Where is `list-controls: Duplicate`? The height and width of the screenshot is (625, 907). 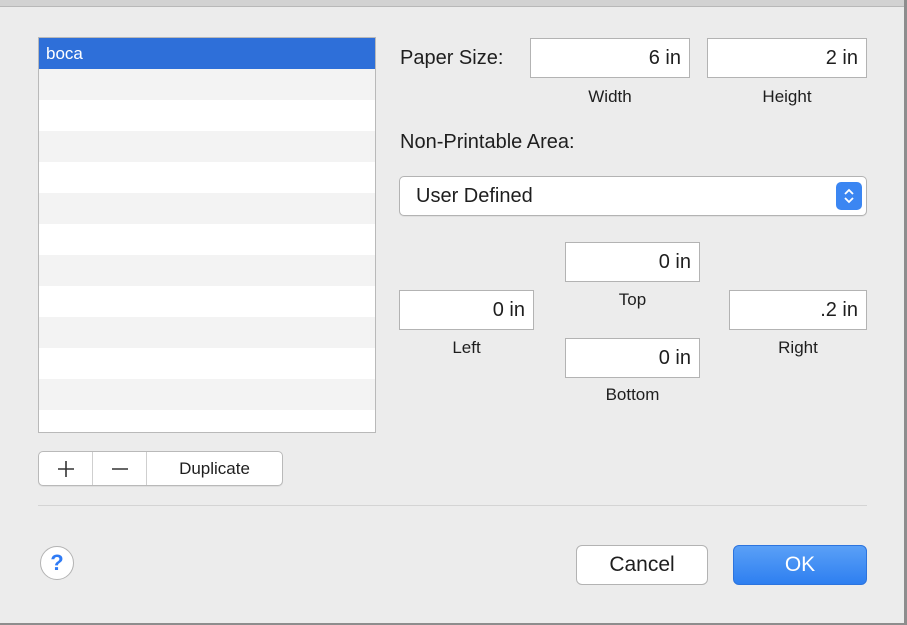 list-controls: Duplicate is located at coordinates (160, 468).